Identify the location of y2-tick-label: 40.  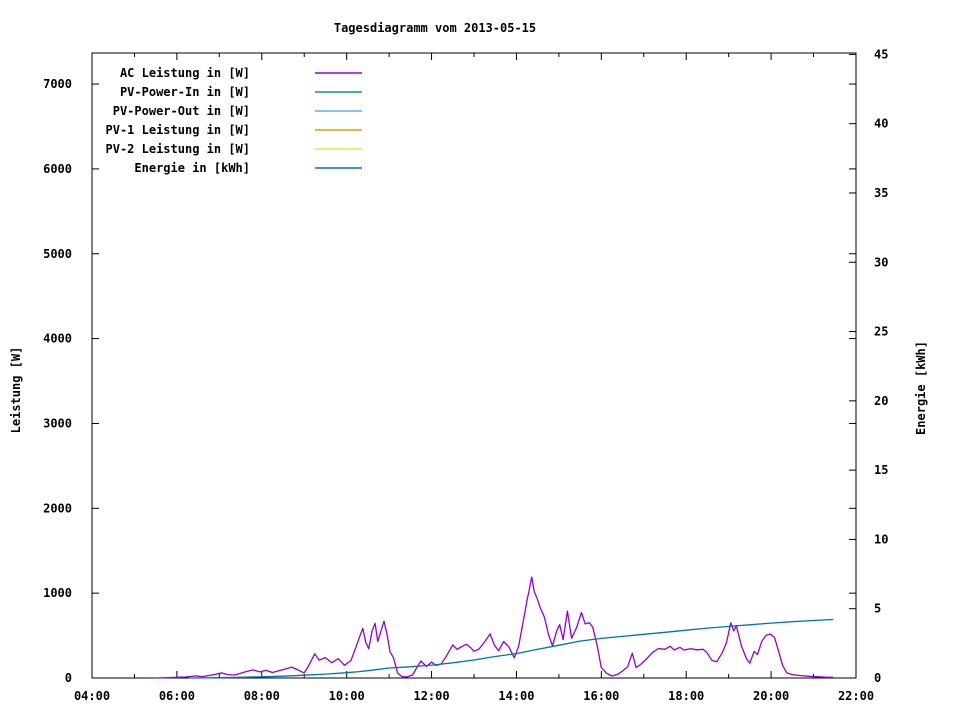
(881, 124).